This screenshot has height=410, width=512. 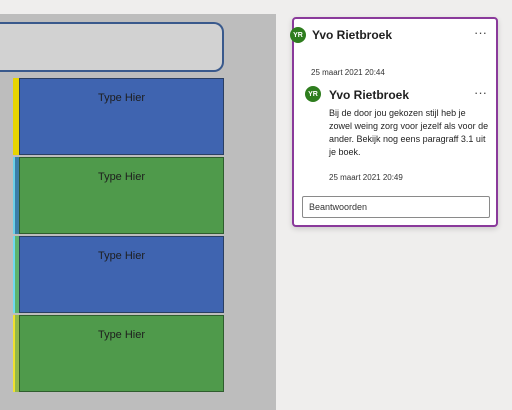 I want to click on slide-title-placeholder, so click(x=112, y=47).